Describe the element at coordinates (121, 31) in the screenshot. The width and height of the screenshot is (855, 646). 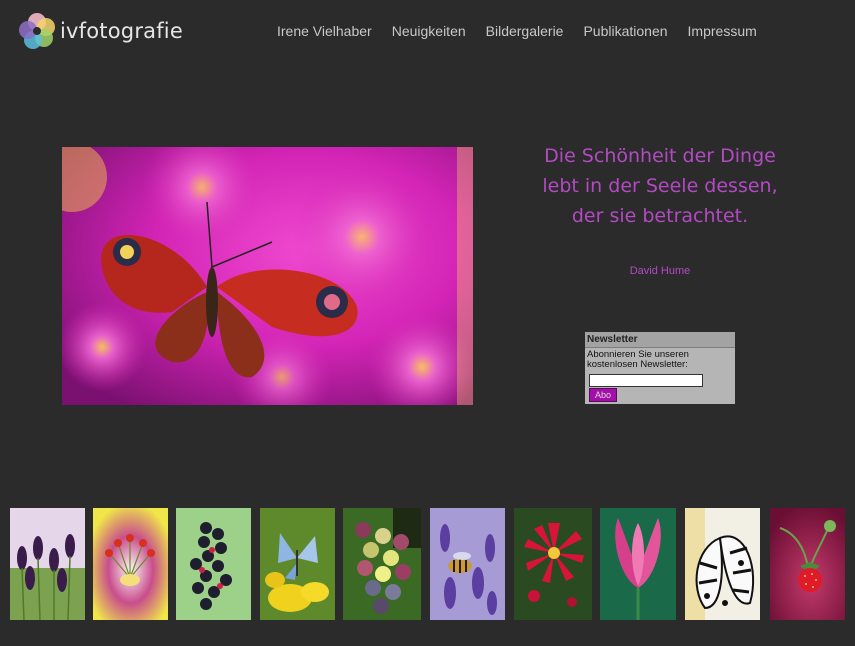
I see `logo-text: ivfotografie` at that location.